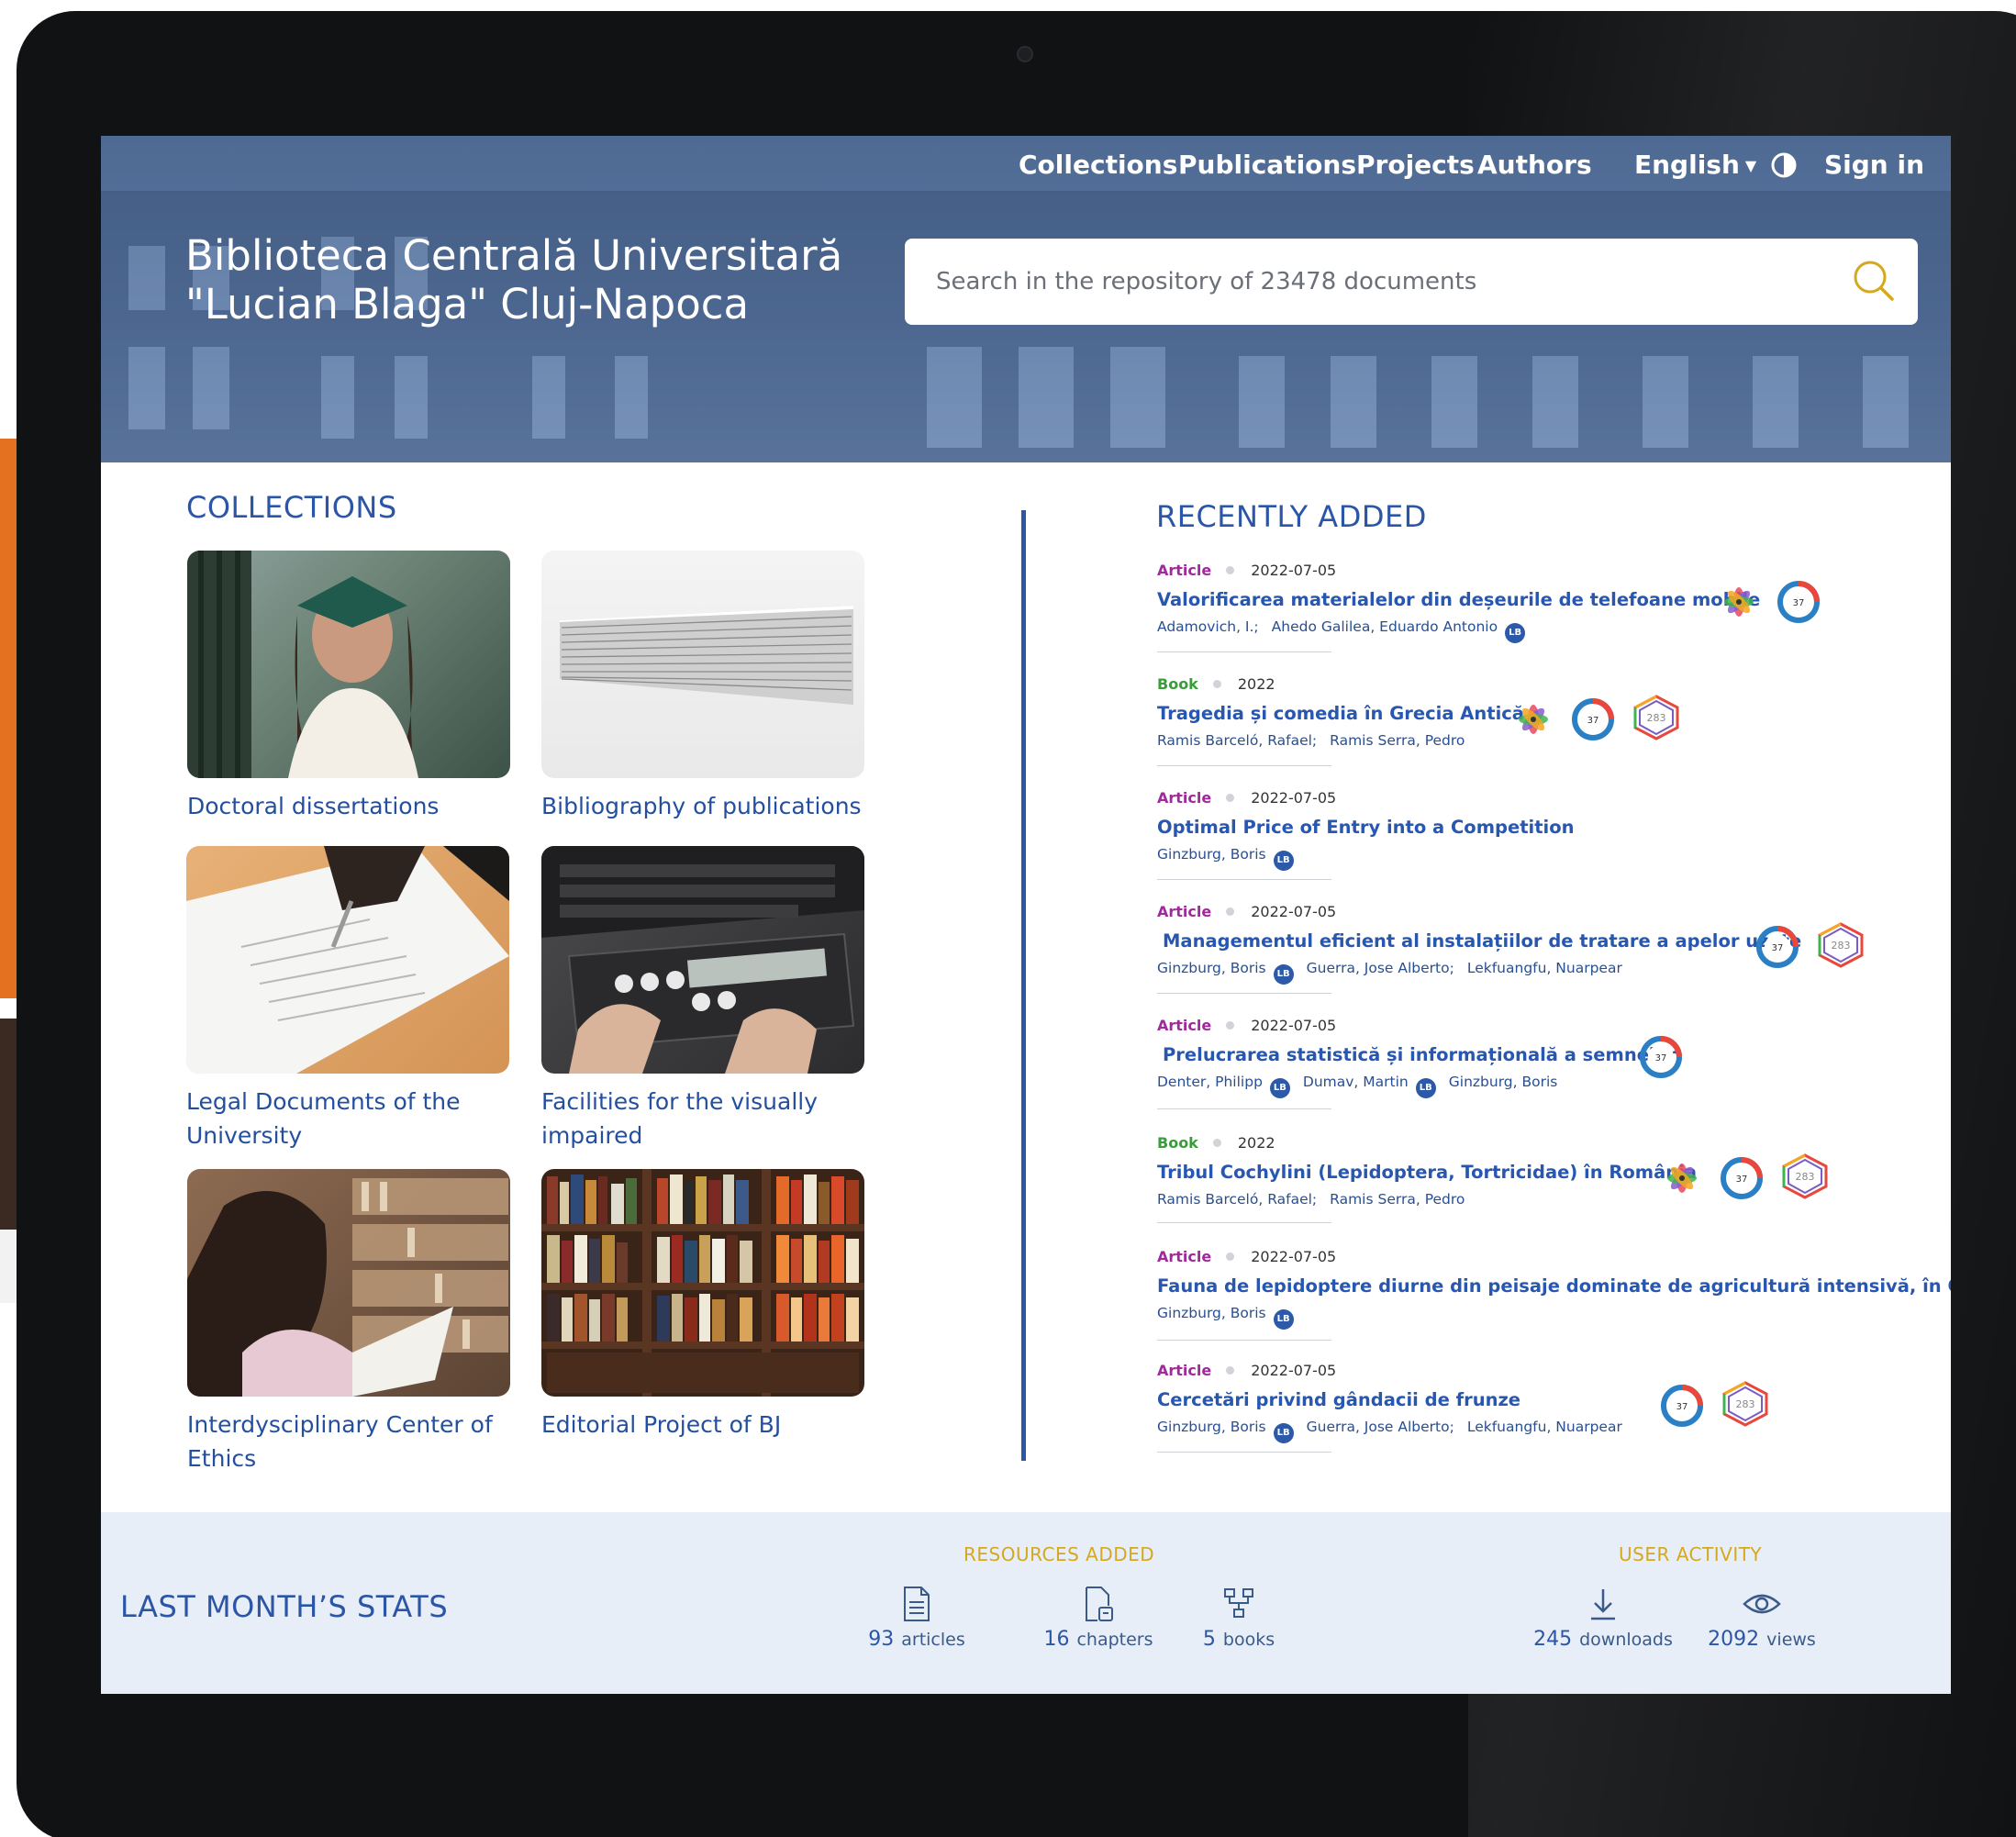  Describe the element at coordinates (1874, 281) in the screenshot. I see `search-icon` at that location.